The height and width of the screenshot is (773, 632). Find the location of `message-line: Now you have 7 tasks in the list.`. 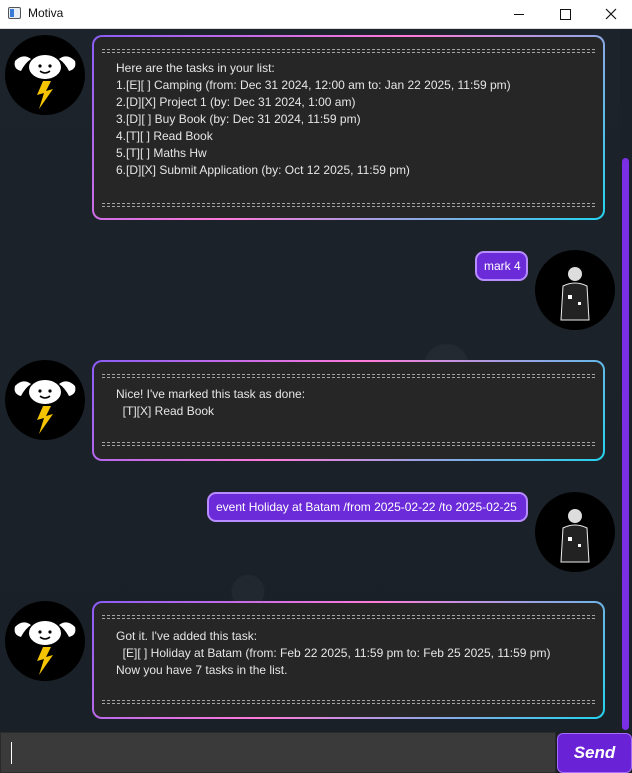

message-line: Now you have 7 tasks in the list. is located at coordinates (202, 670).